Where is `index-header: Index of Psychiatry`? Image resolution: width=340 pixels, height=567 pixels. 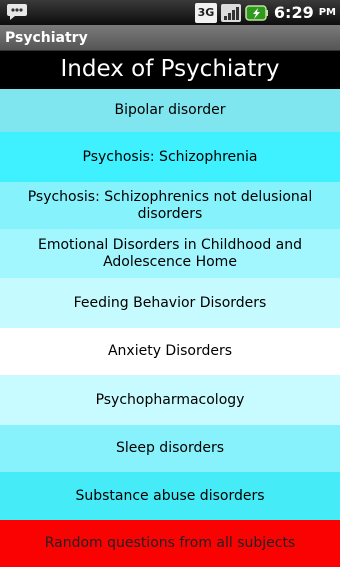
index-header: Index of Psychiatry is located at coordinates (170, 70).